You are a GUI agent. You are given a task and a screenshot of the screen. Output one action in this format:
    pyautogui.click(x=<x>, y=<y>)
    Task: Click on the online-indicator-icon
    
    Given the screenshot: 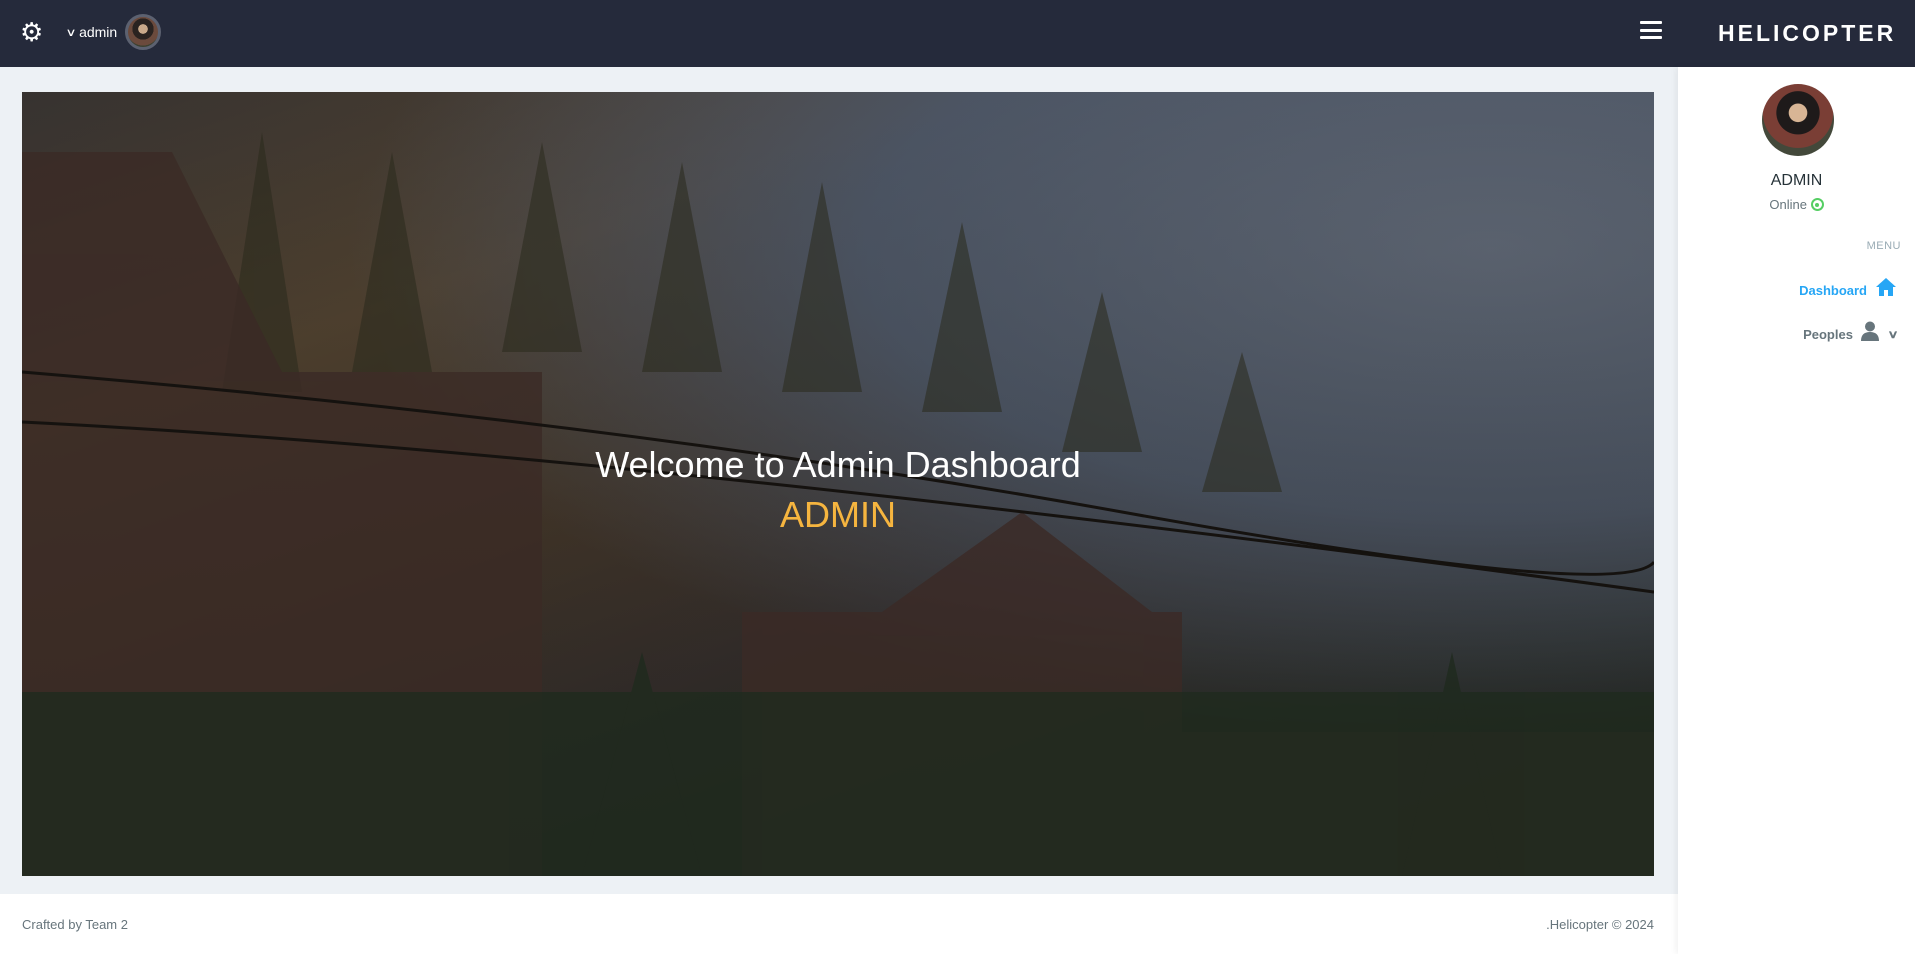 What is the action you would take?
    pyautogui.click(x=1817, y=204)
    